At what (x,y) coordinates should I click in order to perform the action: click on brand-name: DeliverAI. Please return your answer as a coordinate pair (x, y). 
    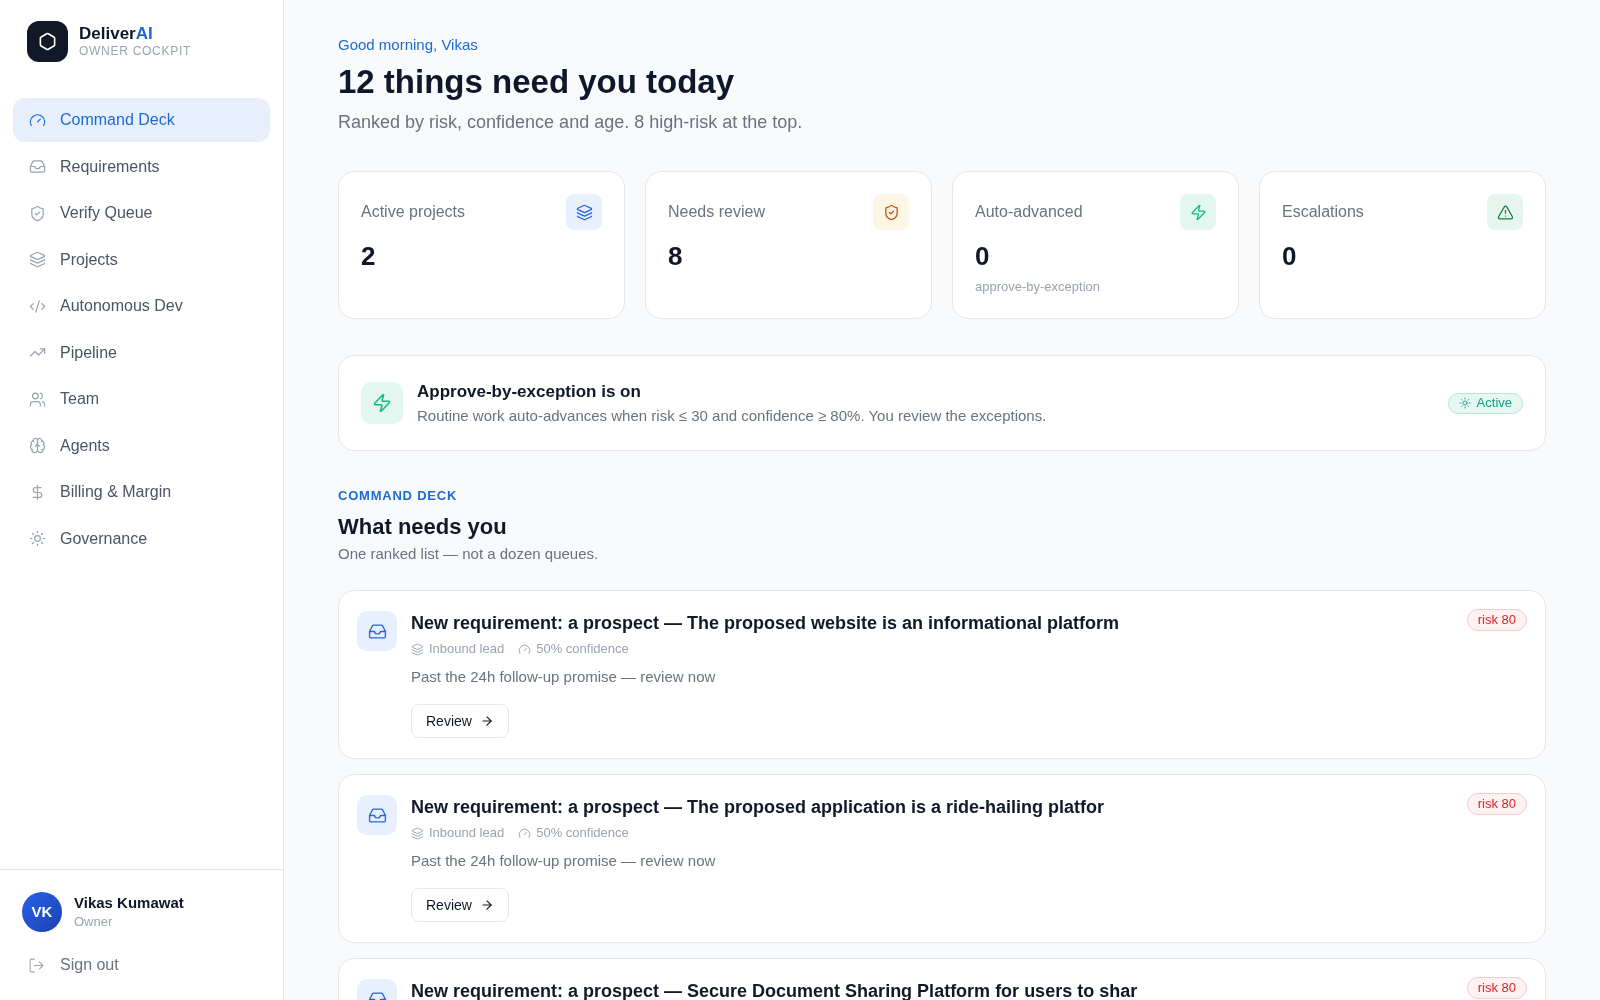
    Looking at the image, I should click on (116, 34).